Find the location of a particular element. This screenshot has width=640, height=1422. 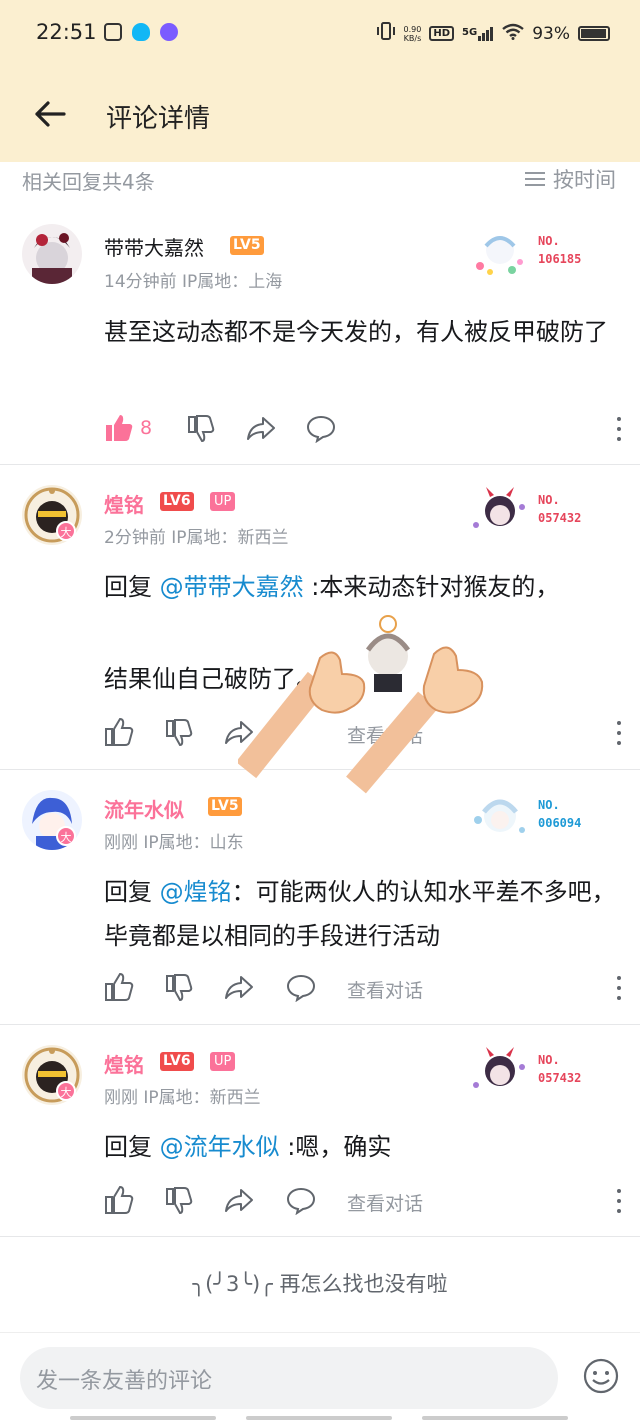

fan-card: NO. 006094 is located at coordinates (541, 817).